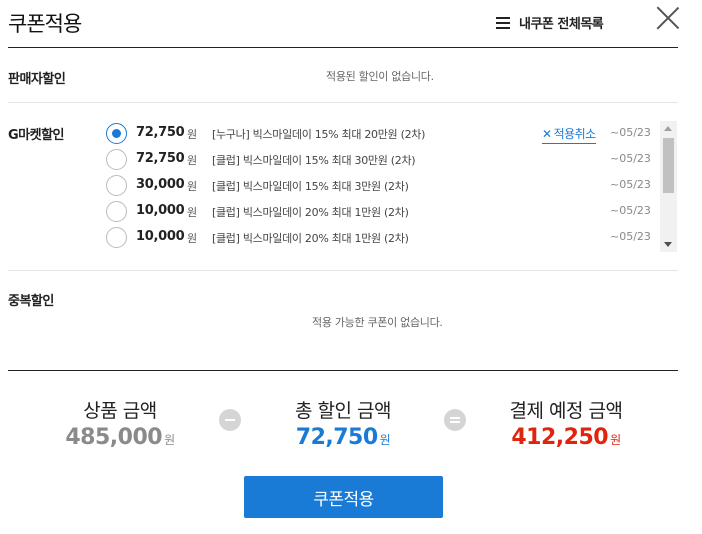 This screenshot has height=534, width=702. I want to click on close-icon, so click(668, 18).